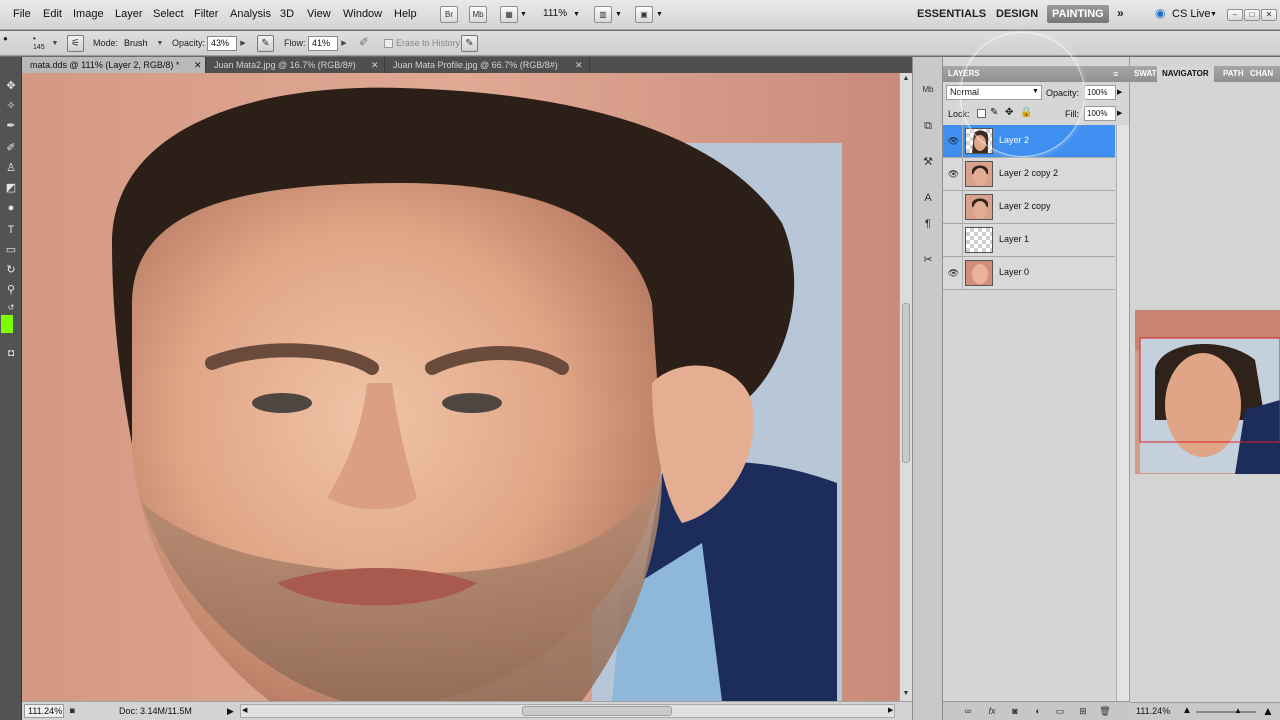 This screenshot has height=720, width=1280. What do you see at coordinates (906, 694) in the screenshot?
I see `scroll-down-icon: ▼` at bounding box center [906, 694].